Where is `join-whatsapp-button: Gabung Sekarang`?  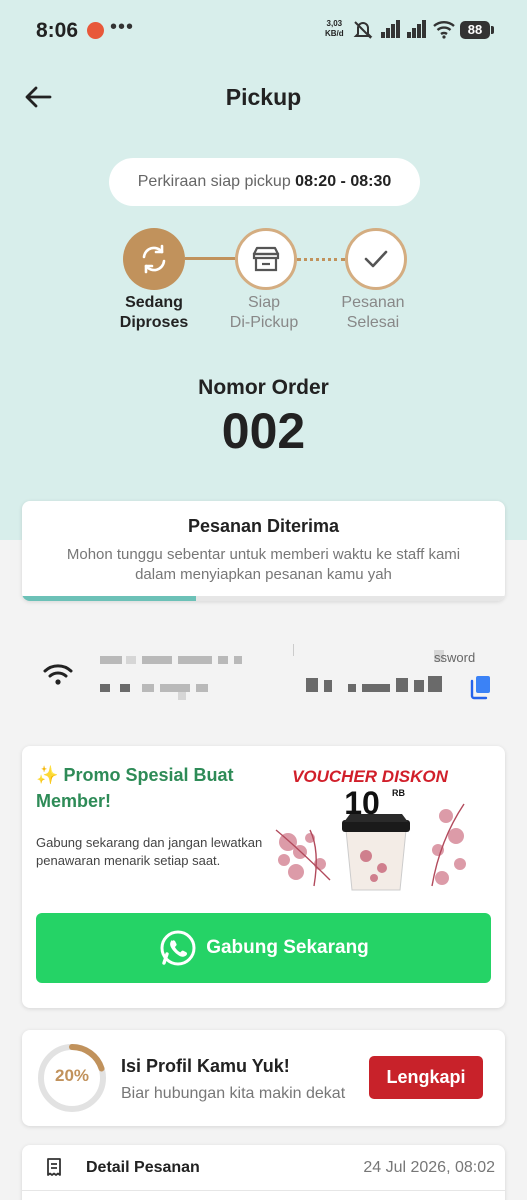 join-whatsapp-button: Gabung Sekarang is located at coordinates (263, 948).